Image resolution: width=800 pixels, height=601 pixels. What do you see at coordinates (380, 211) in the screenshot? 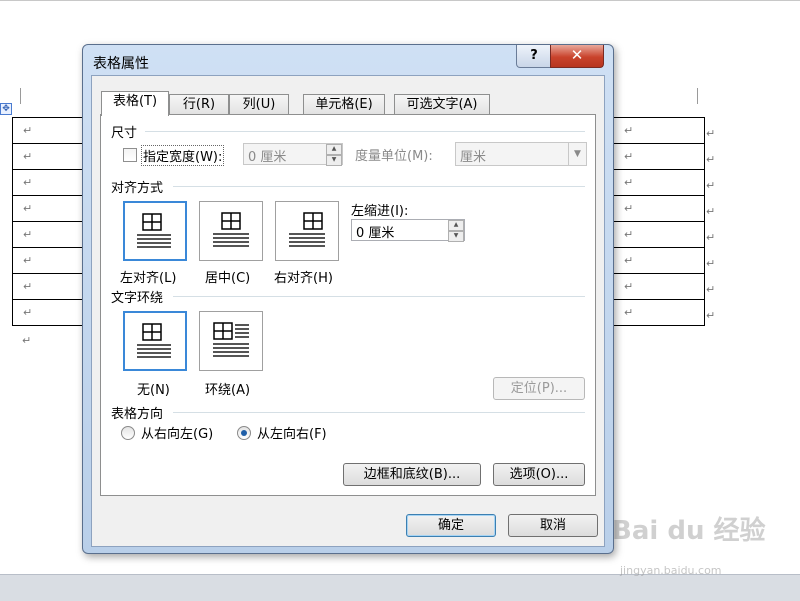
I see `left-indent-label: 左缩进(I):` at bounding box center [380, 211].